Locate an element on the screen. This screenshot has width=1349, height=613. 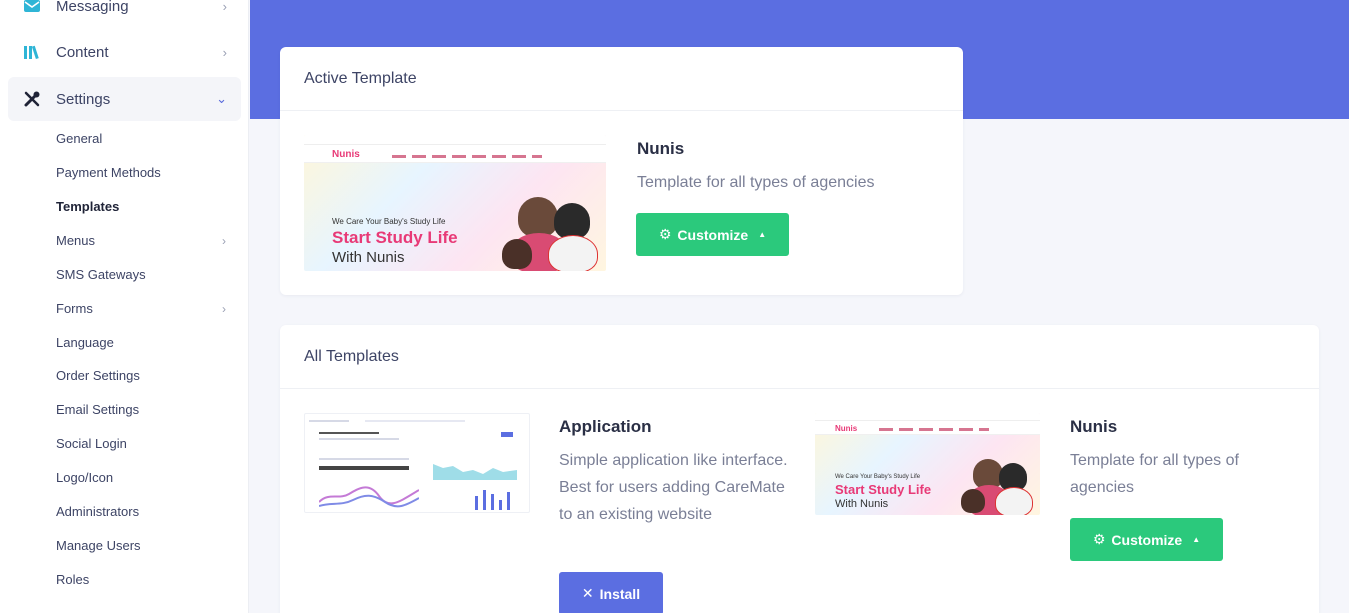
sub-label: Roles is located at coordinates (73, 579).